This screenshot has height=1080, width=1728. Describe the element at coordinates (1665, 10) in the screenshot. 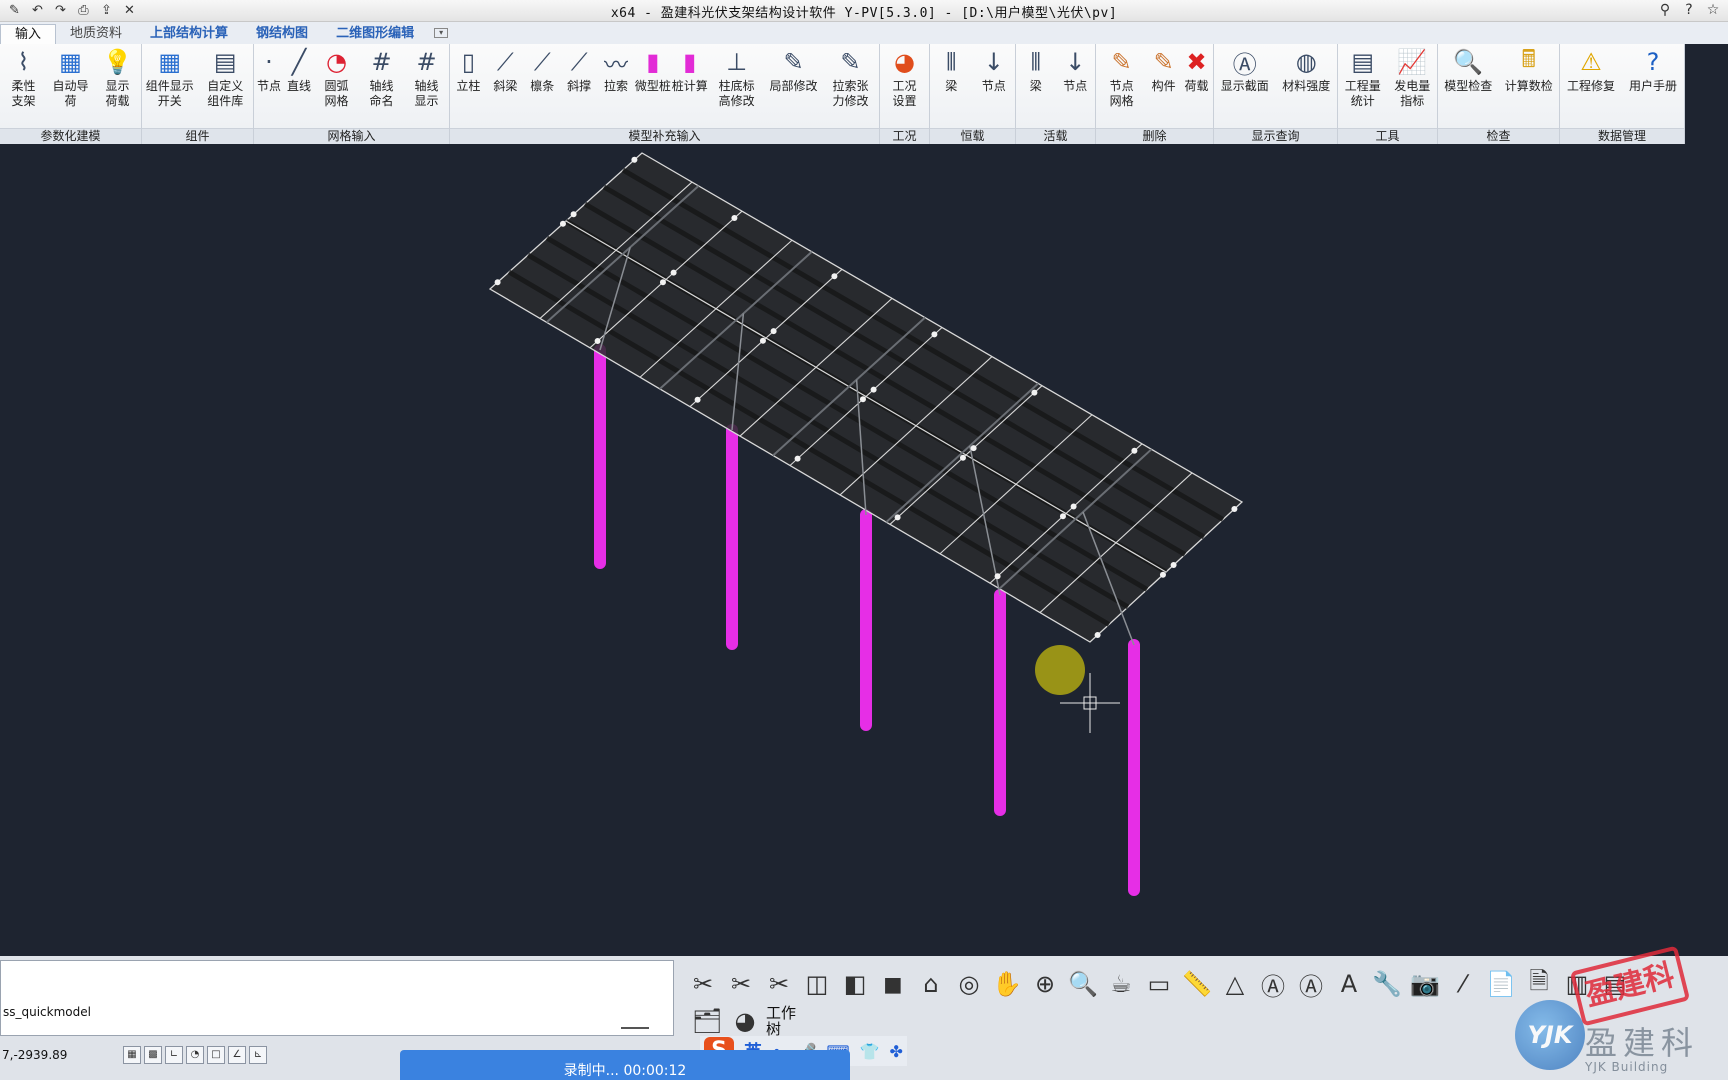

I see `pin-icon: ⚲` at that location.